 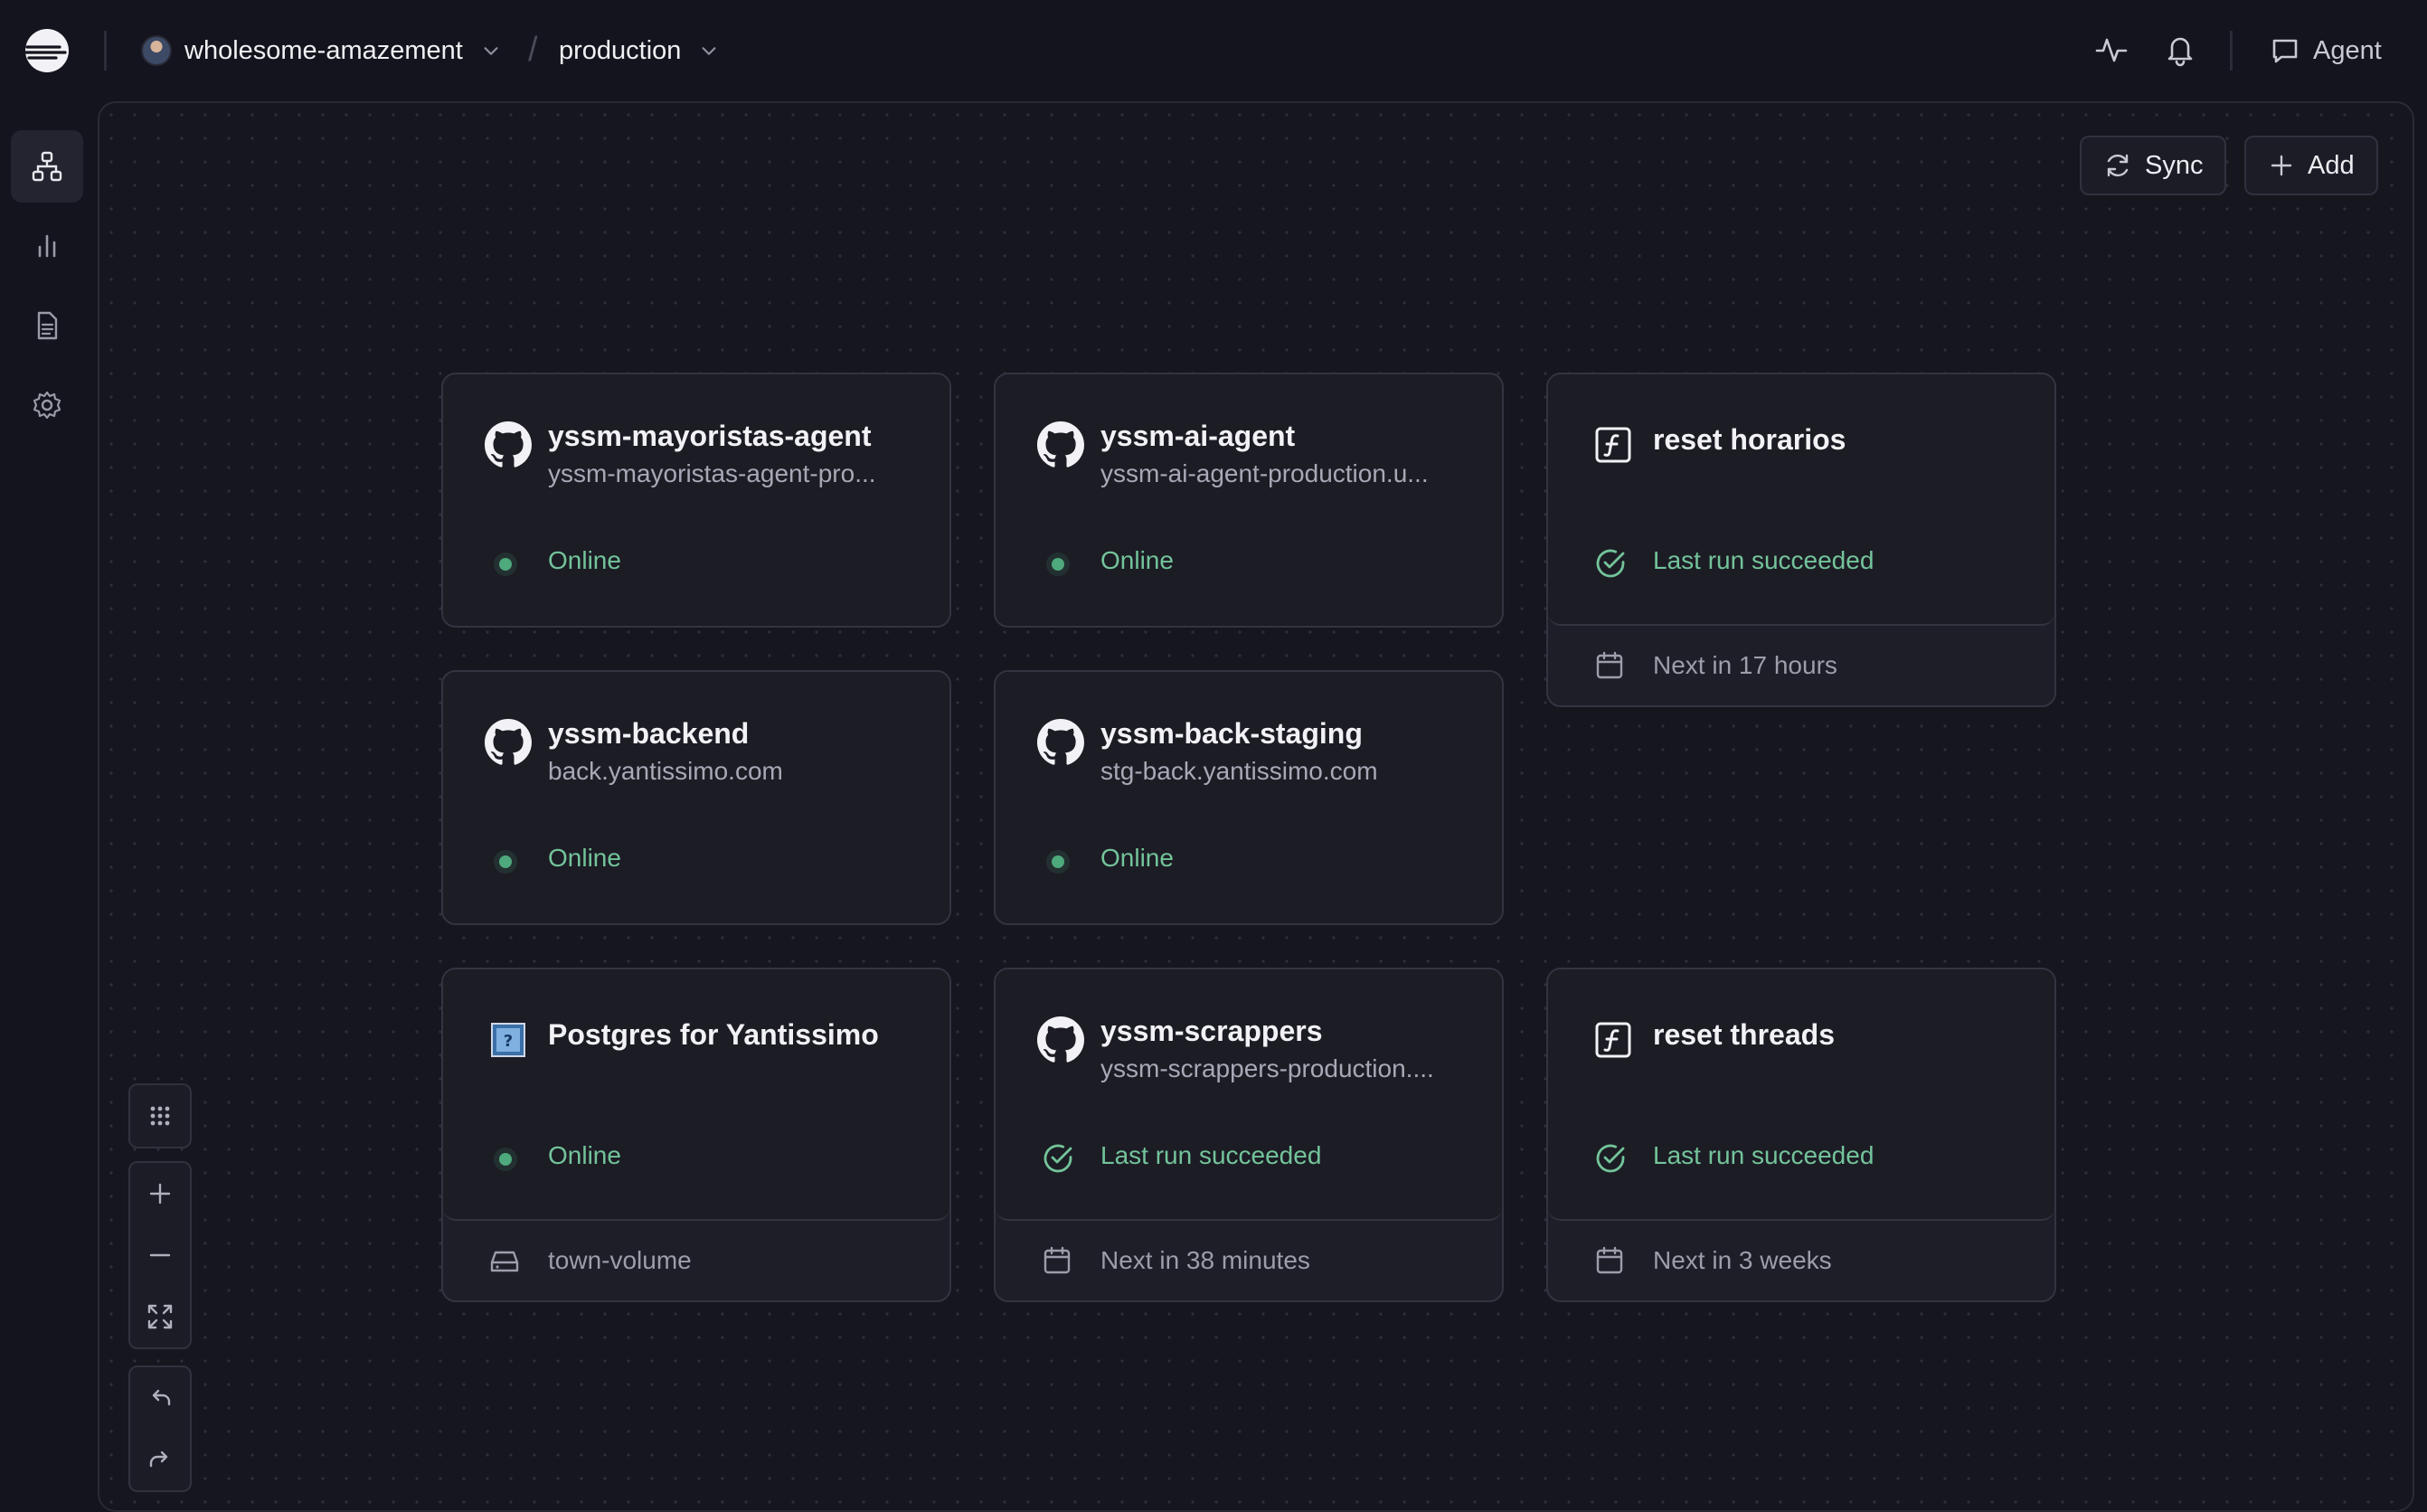 I want to click on redo-icon, so click(x=158, y=1459).